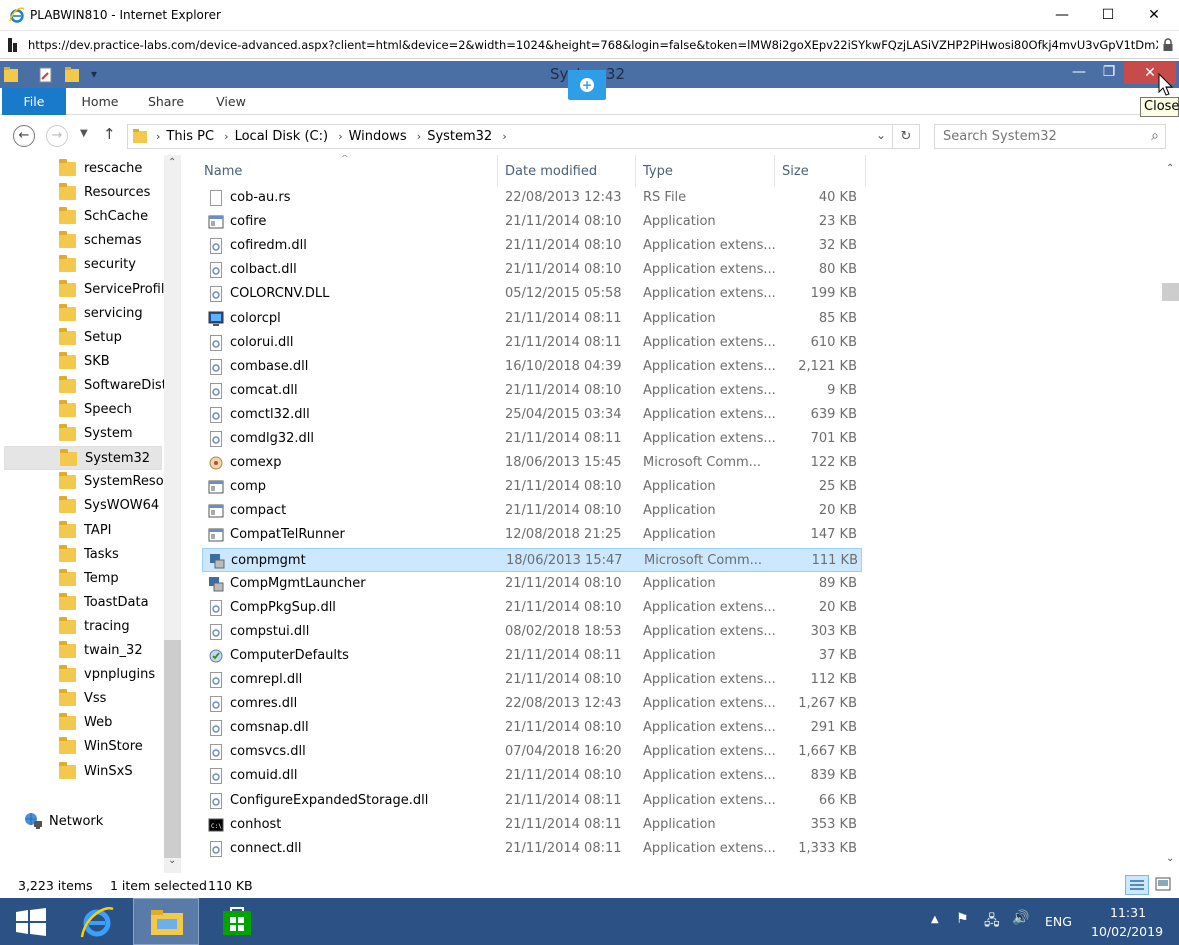 The image size is (1179, 945). Describe the element at coordinates (935, 919) in the screenshot. I see `show-hidden-icons-icon: ▲` at that location.